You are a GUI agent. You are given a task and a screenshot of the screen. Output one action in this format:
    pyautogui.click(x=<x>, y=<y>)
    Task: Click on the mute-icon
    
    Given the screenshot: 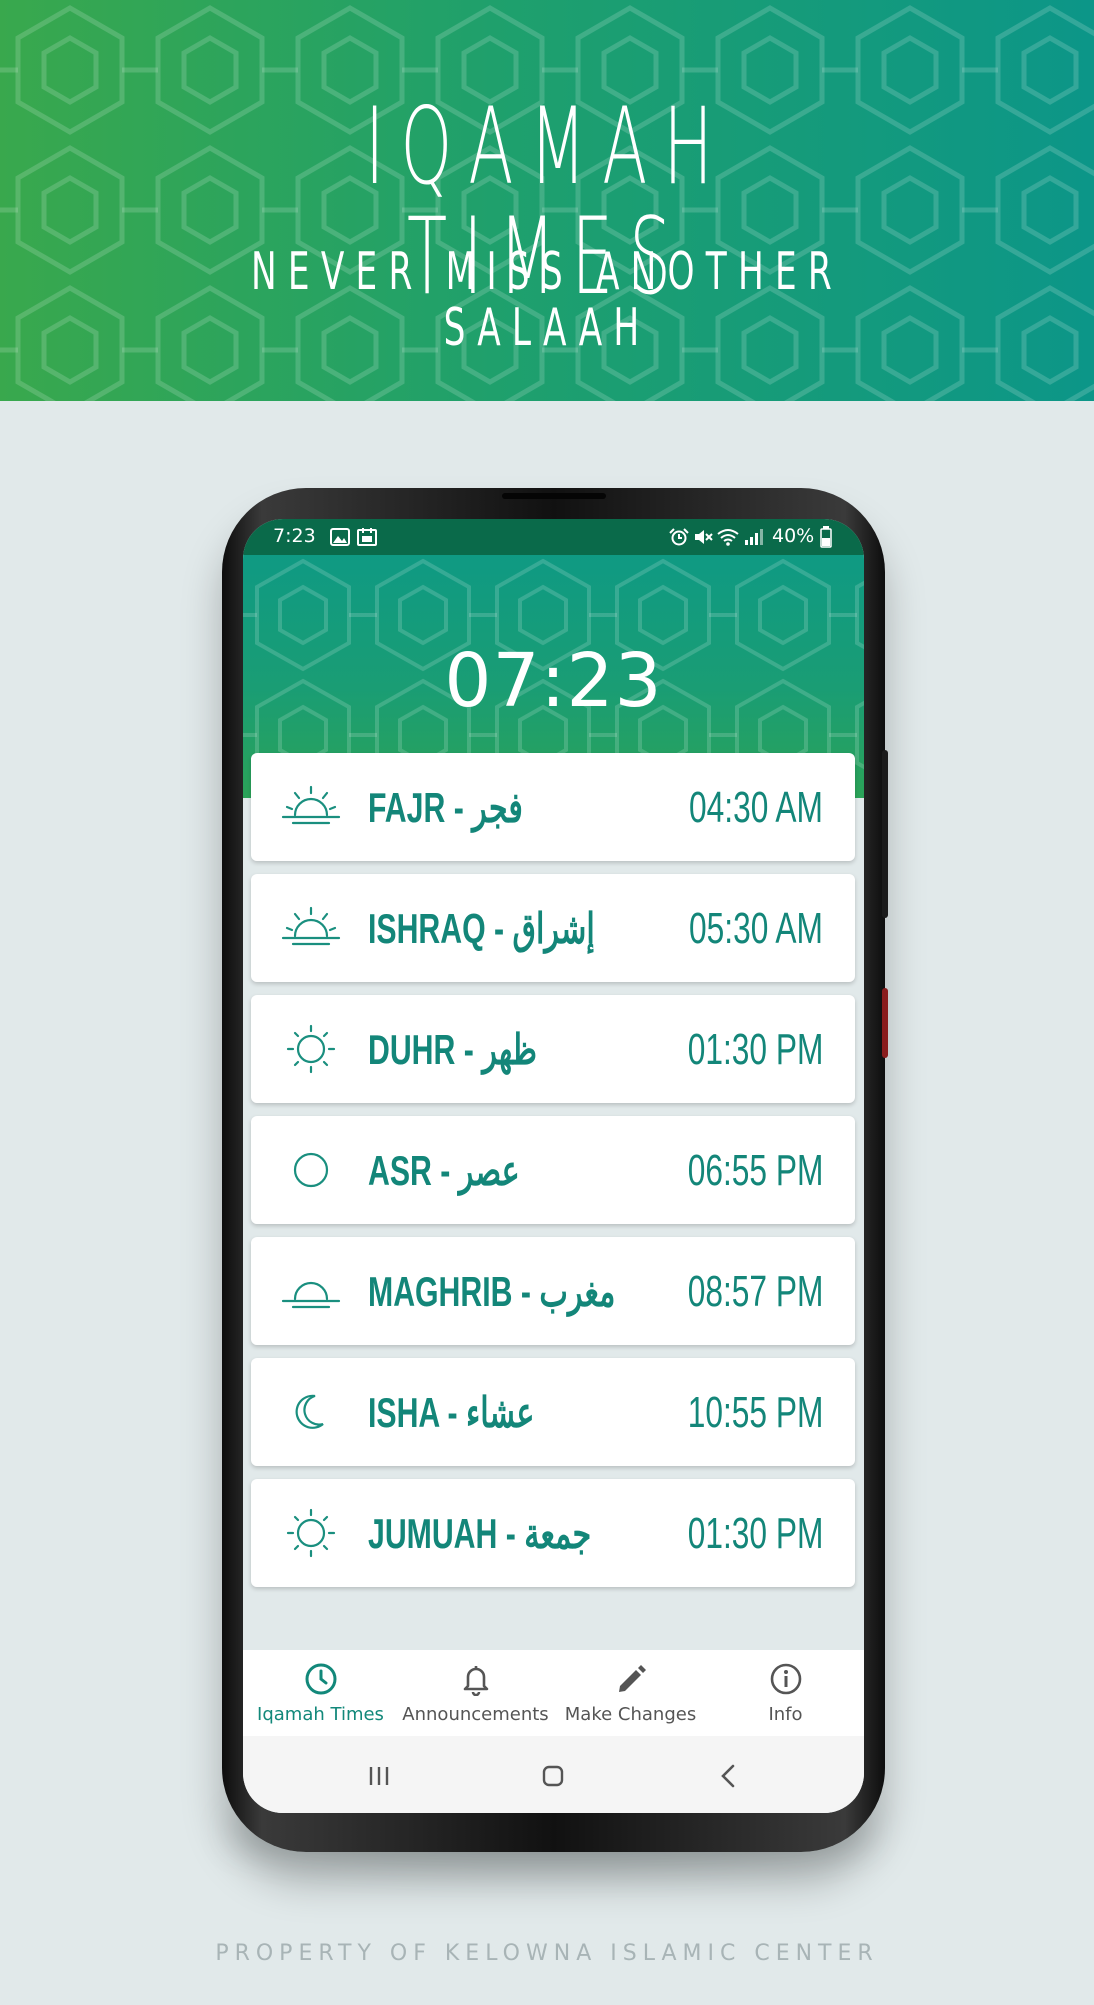 What is the action you would take?
    pyautogui.click(x=704, y=537)
    